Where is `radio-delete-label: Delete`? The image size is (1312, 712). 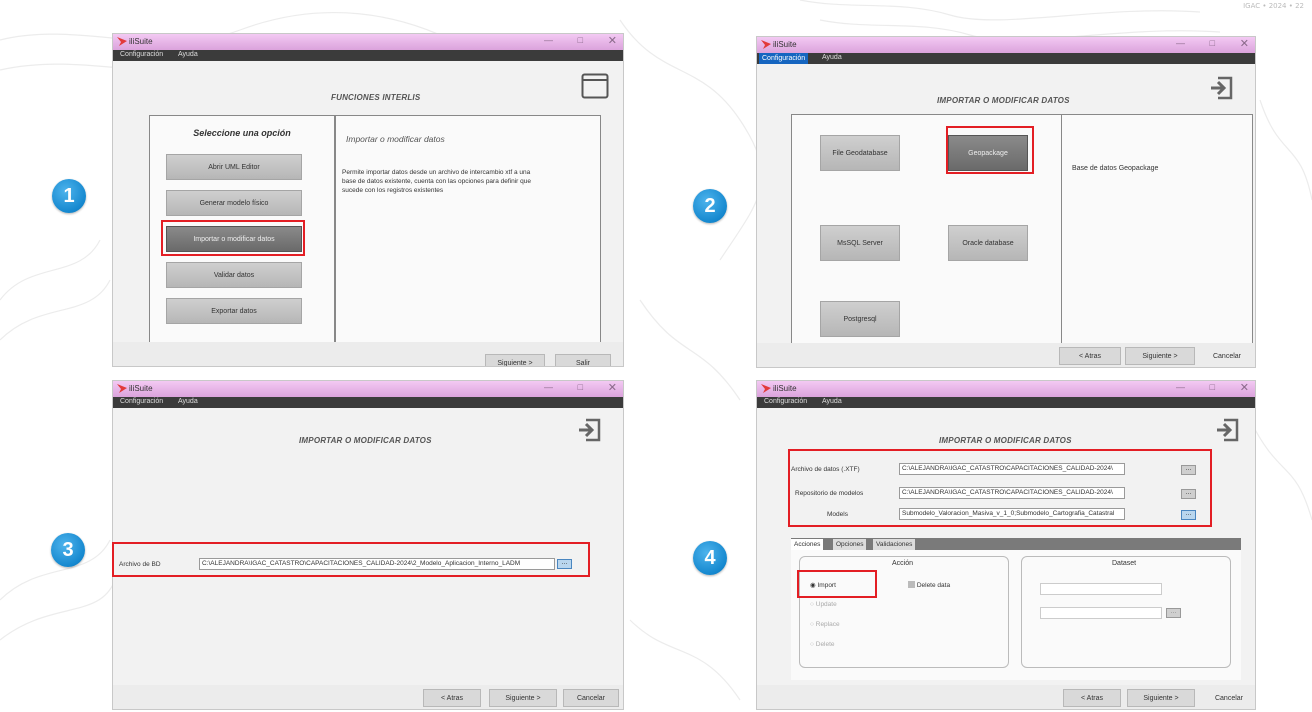
radio-delete-label: Delete is located at coordinates (825, 644).